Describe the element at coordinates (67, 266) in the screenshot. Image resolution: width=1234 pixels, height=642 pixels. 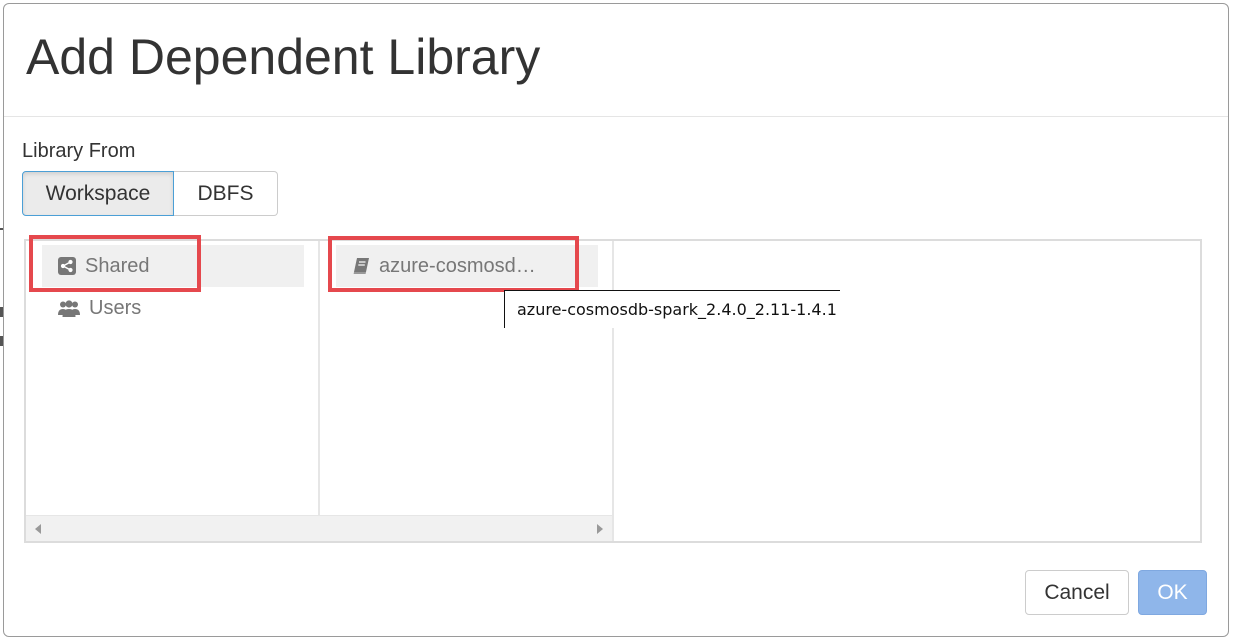
I see `share-icon` at that location.